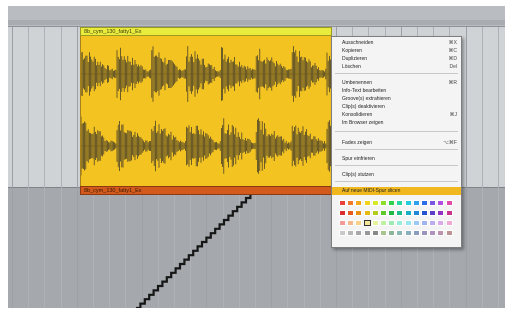 This screenshot has width=507, height=310. I want to click on menu-item: Im Browser zeigen, so click(396, 123).